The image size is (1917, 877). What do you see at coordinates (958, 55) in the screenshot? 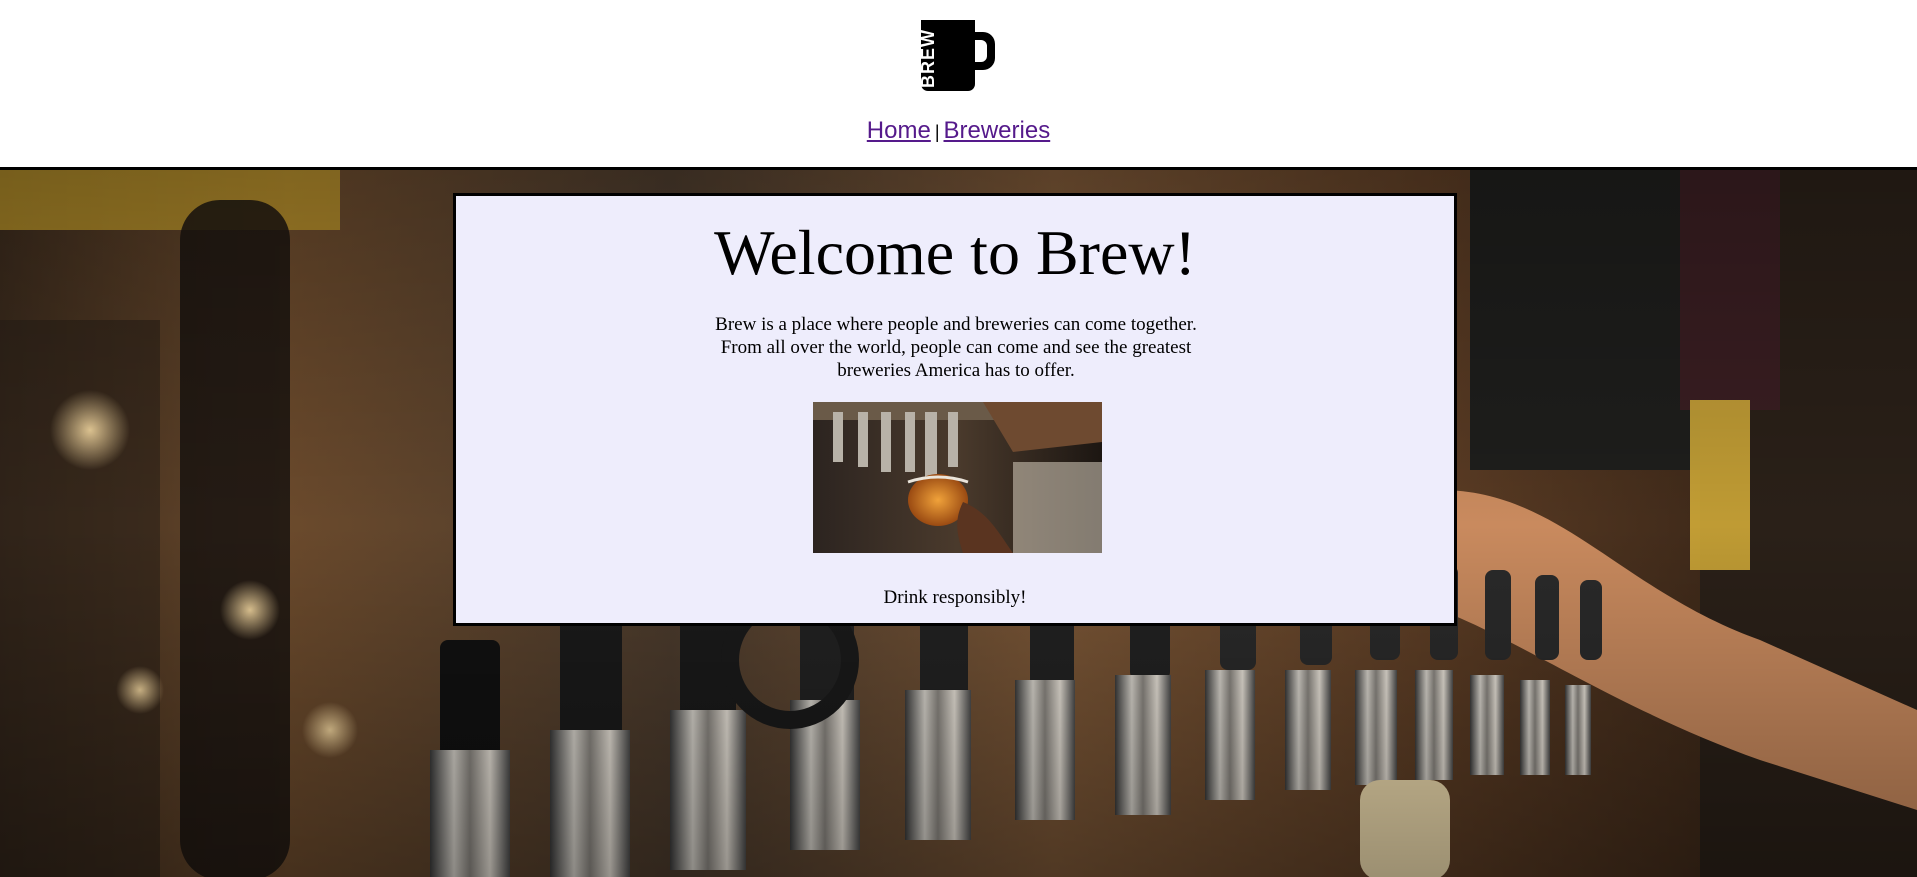
I see `brew-mug-logo-icon: BREW` at bounding box center [958, 55].